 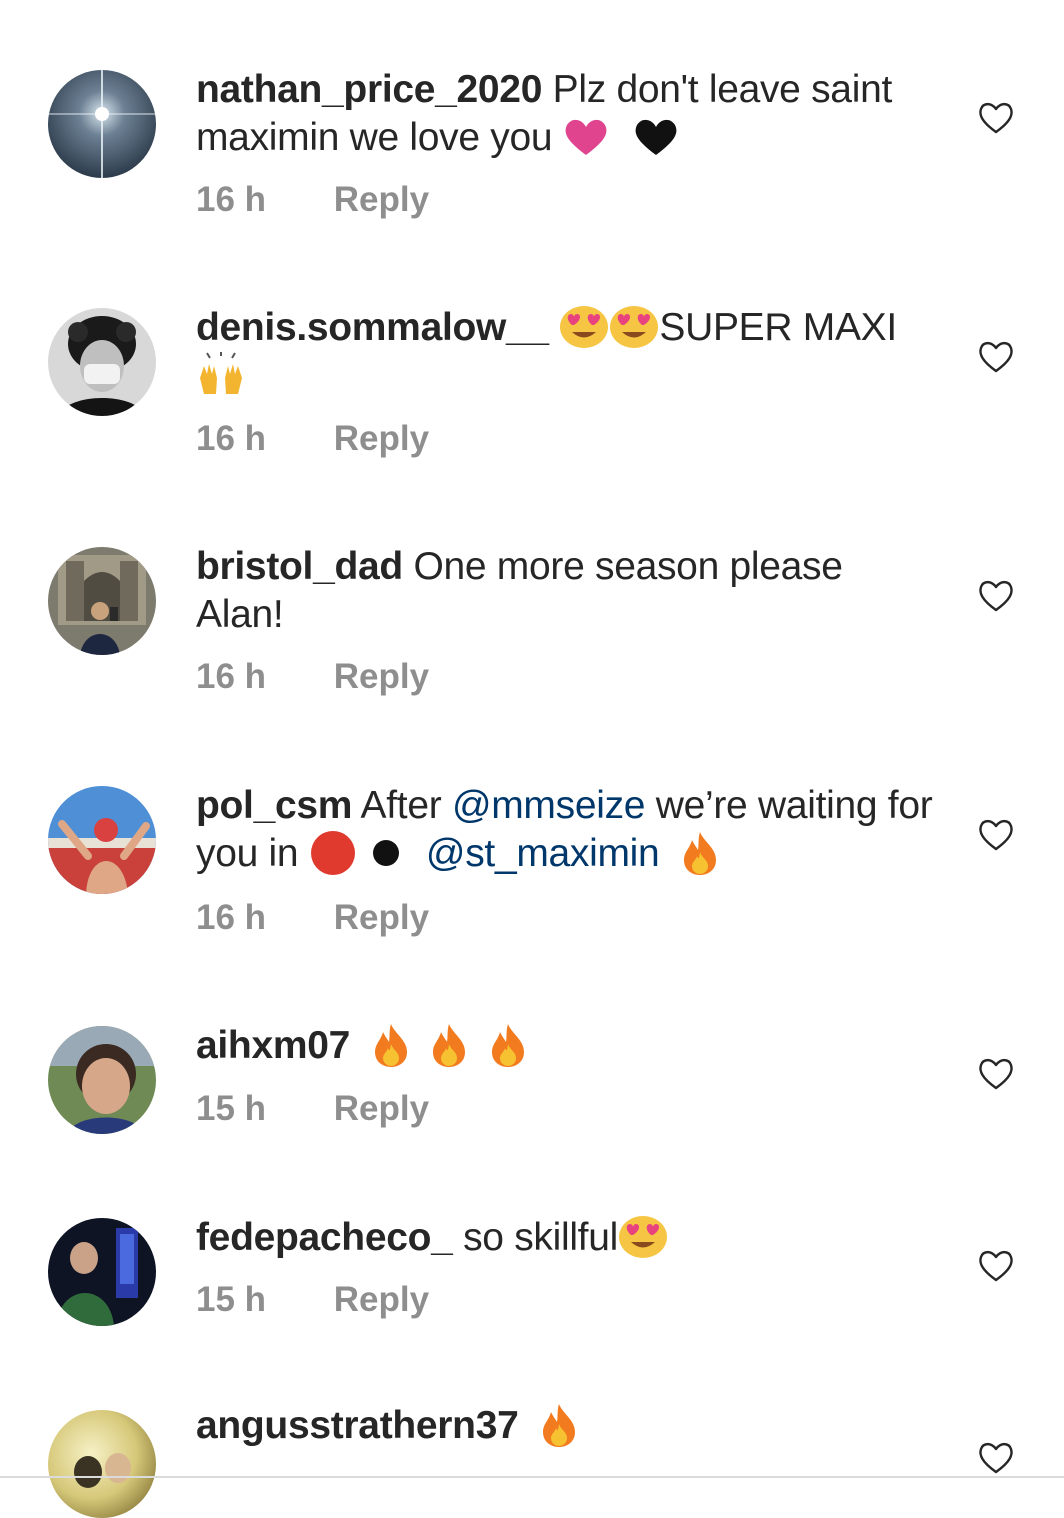 What do you see at coordinates (401, 805) in the screenshot?
I see `comment-message-start: After` at bounding box center [401, 805].